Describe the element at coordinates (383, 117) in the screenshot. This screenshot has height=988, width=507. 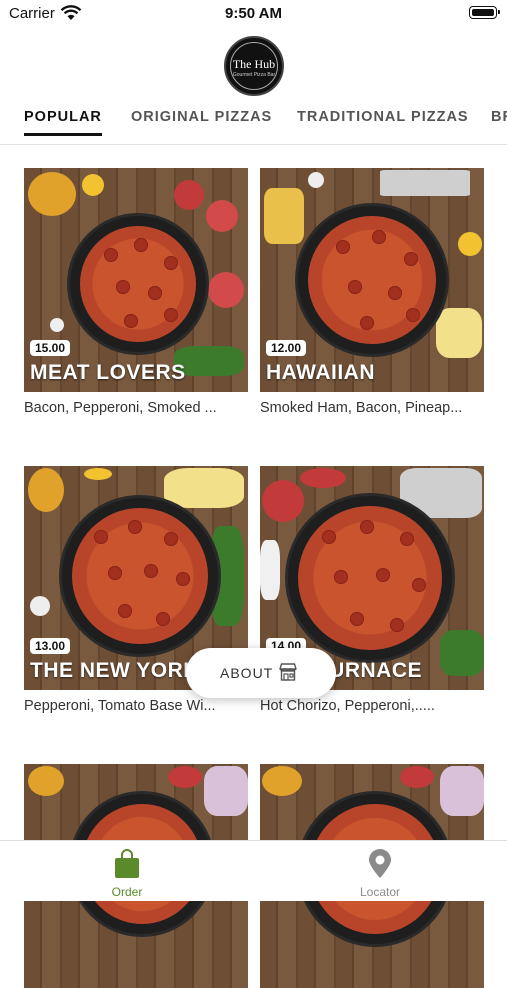
I see `tab-traditional-pizzas: TRADITIONAL PIZZAS` at that location.